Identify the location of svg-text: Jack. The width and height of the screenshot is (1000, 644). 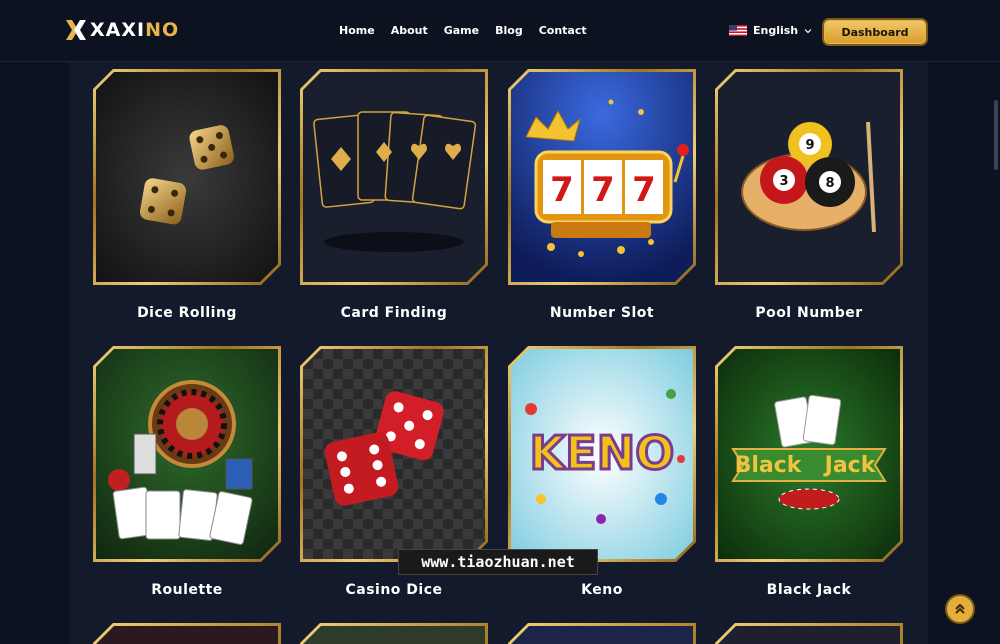
(850, 465).